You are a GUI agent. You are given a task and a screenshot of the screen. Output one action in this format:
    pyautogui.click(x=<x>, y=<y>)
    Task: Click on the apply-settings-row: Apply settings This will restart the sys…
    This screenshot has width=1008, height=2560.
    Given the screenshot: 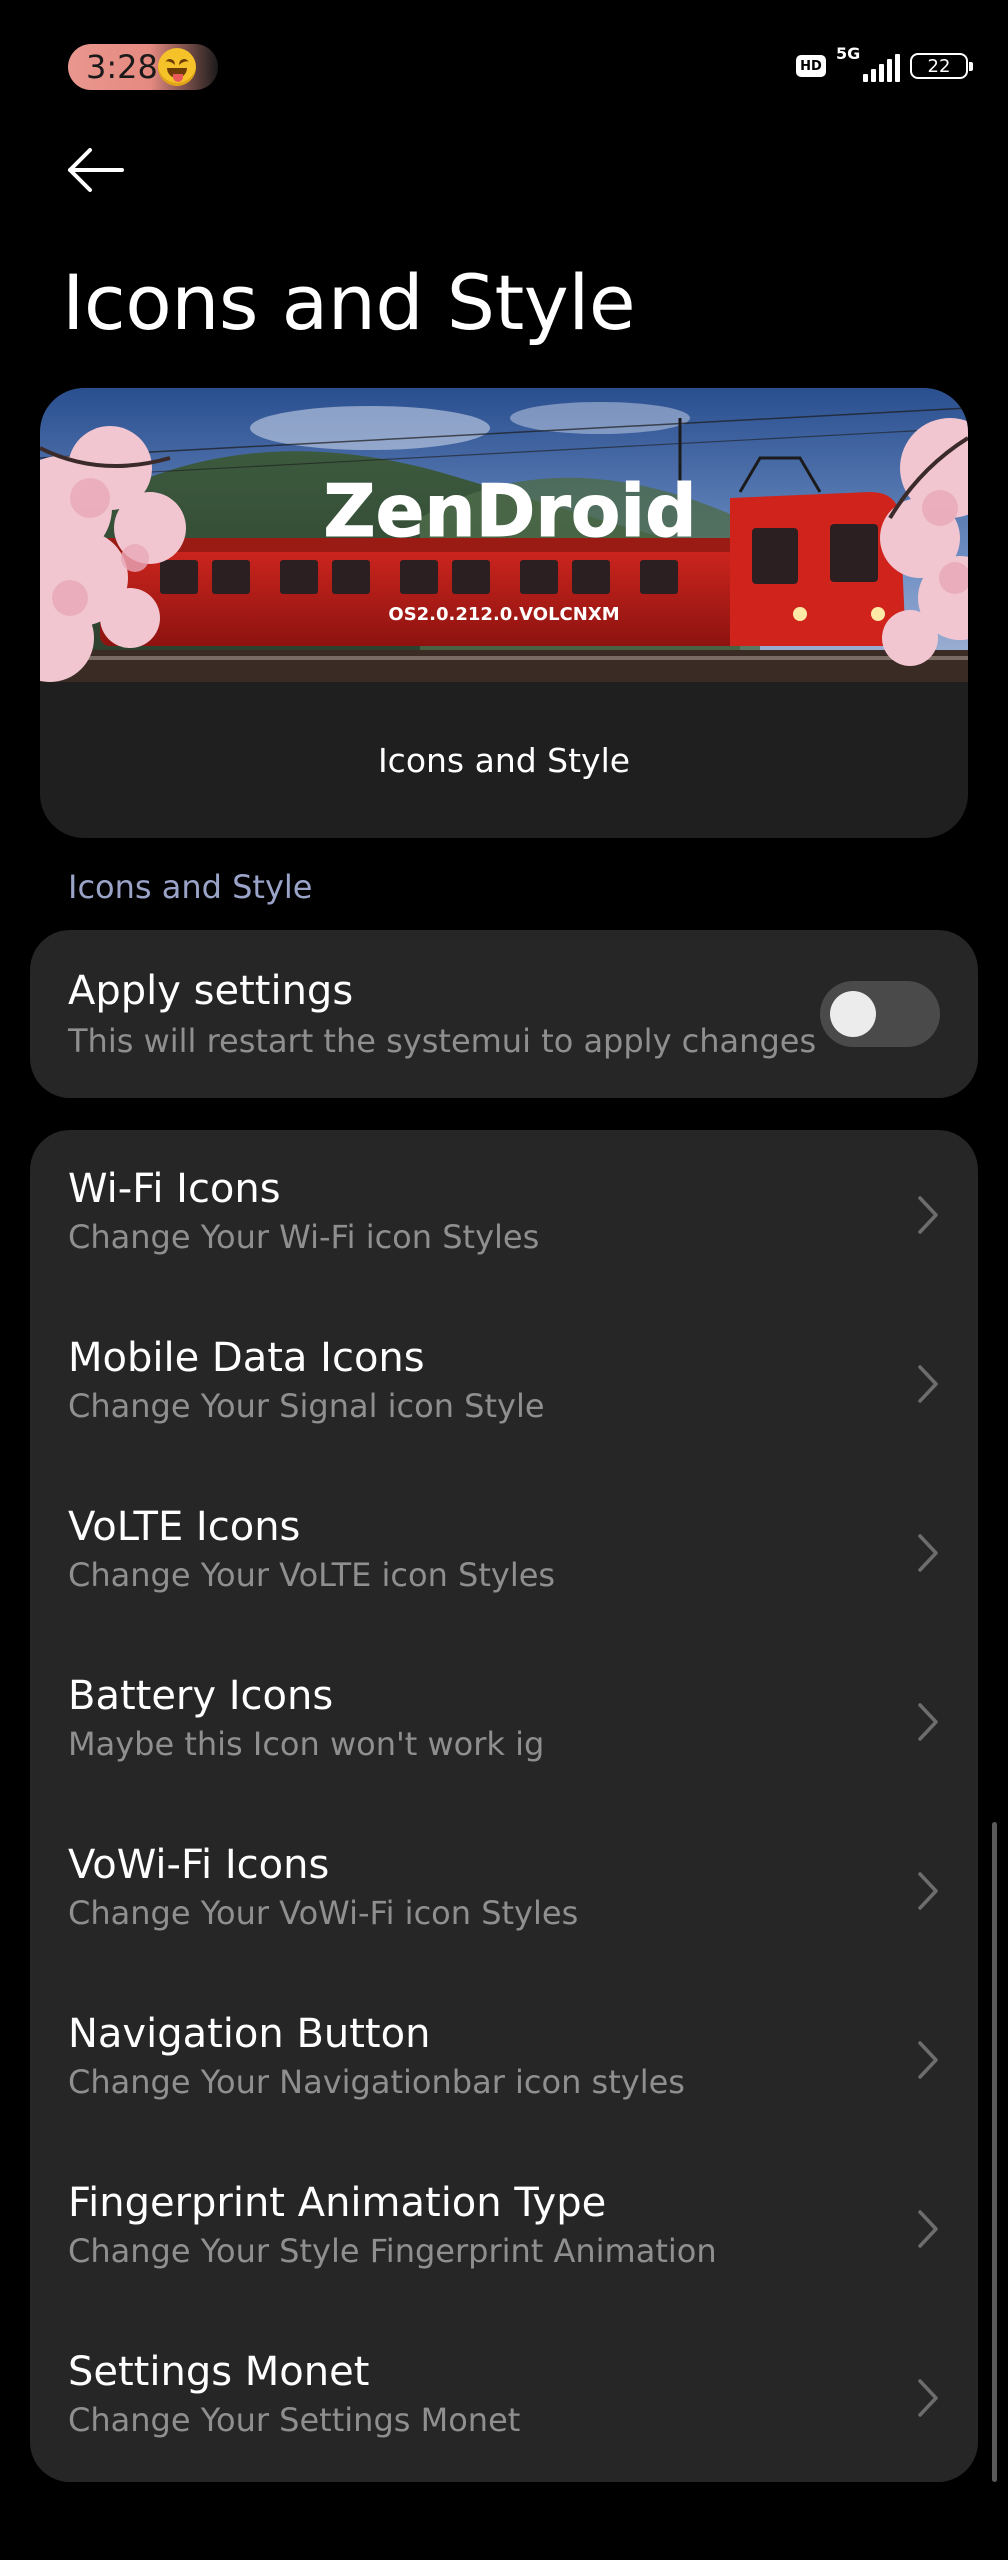 What is the action you would take?
    pyautogui.click(x=504, y=1014)
    